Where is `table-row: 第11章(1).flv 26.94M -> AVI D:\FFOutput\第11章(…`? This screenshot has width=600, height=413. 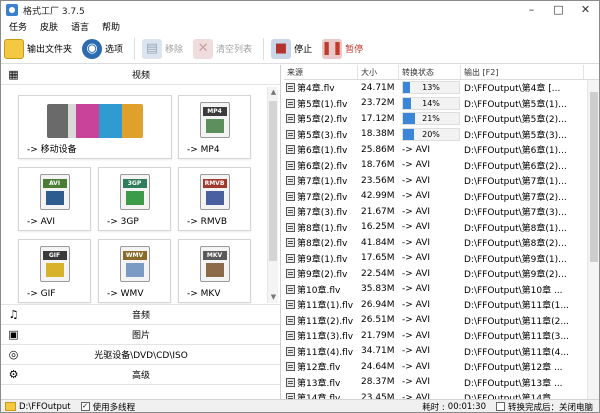 table-row: 第11章(1).flv 26.94M -> AVI D:\FFOutput\第11章(… is located at coordinates (441, 305).